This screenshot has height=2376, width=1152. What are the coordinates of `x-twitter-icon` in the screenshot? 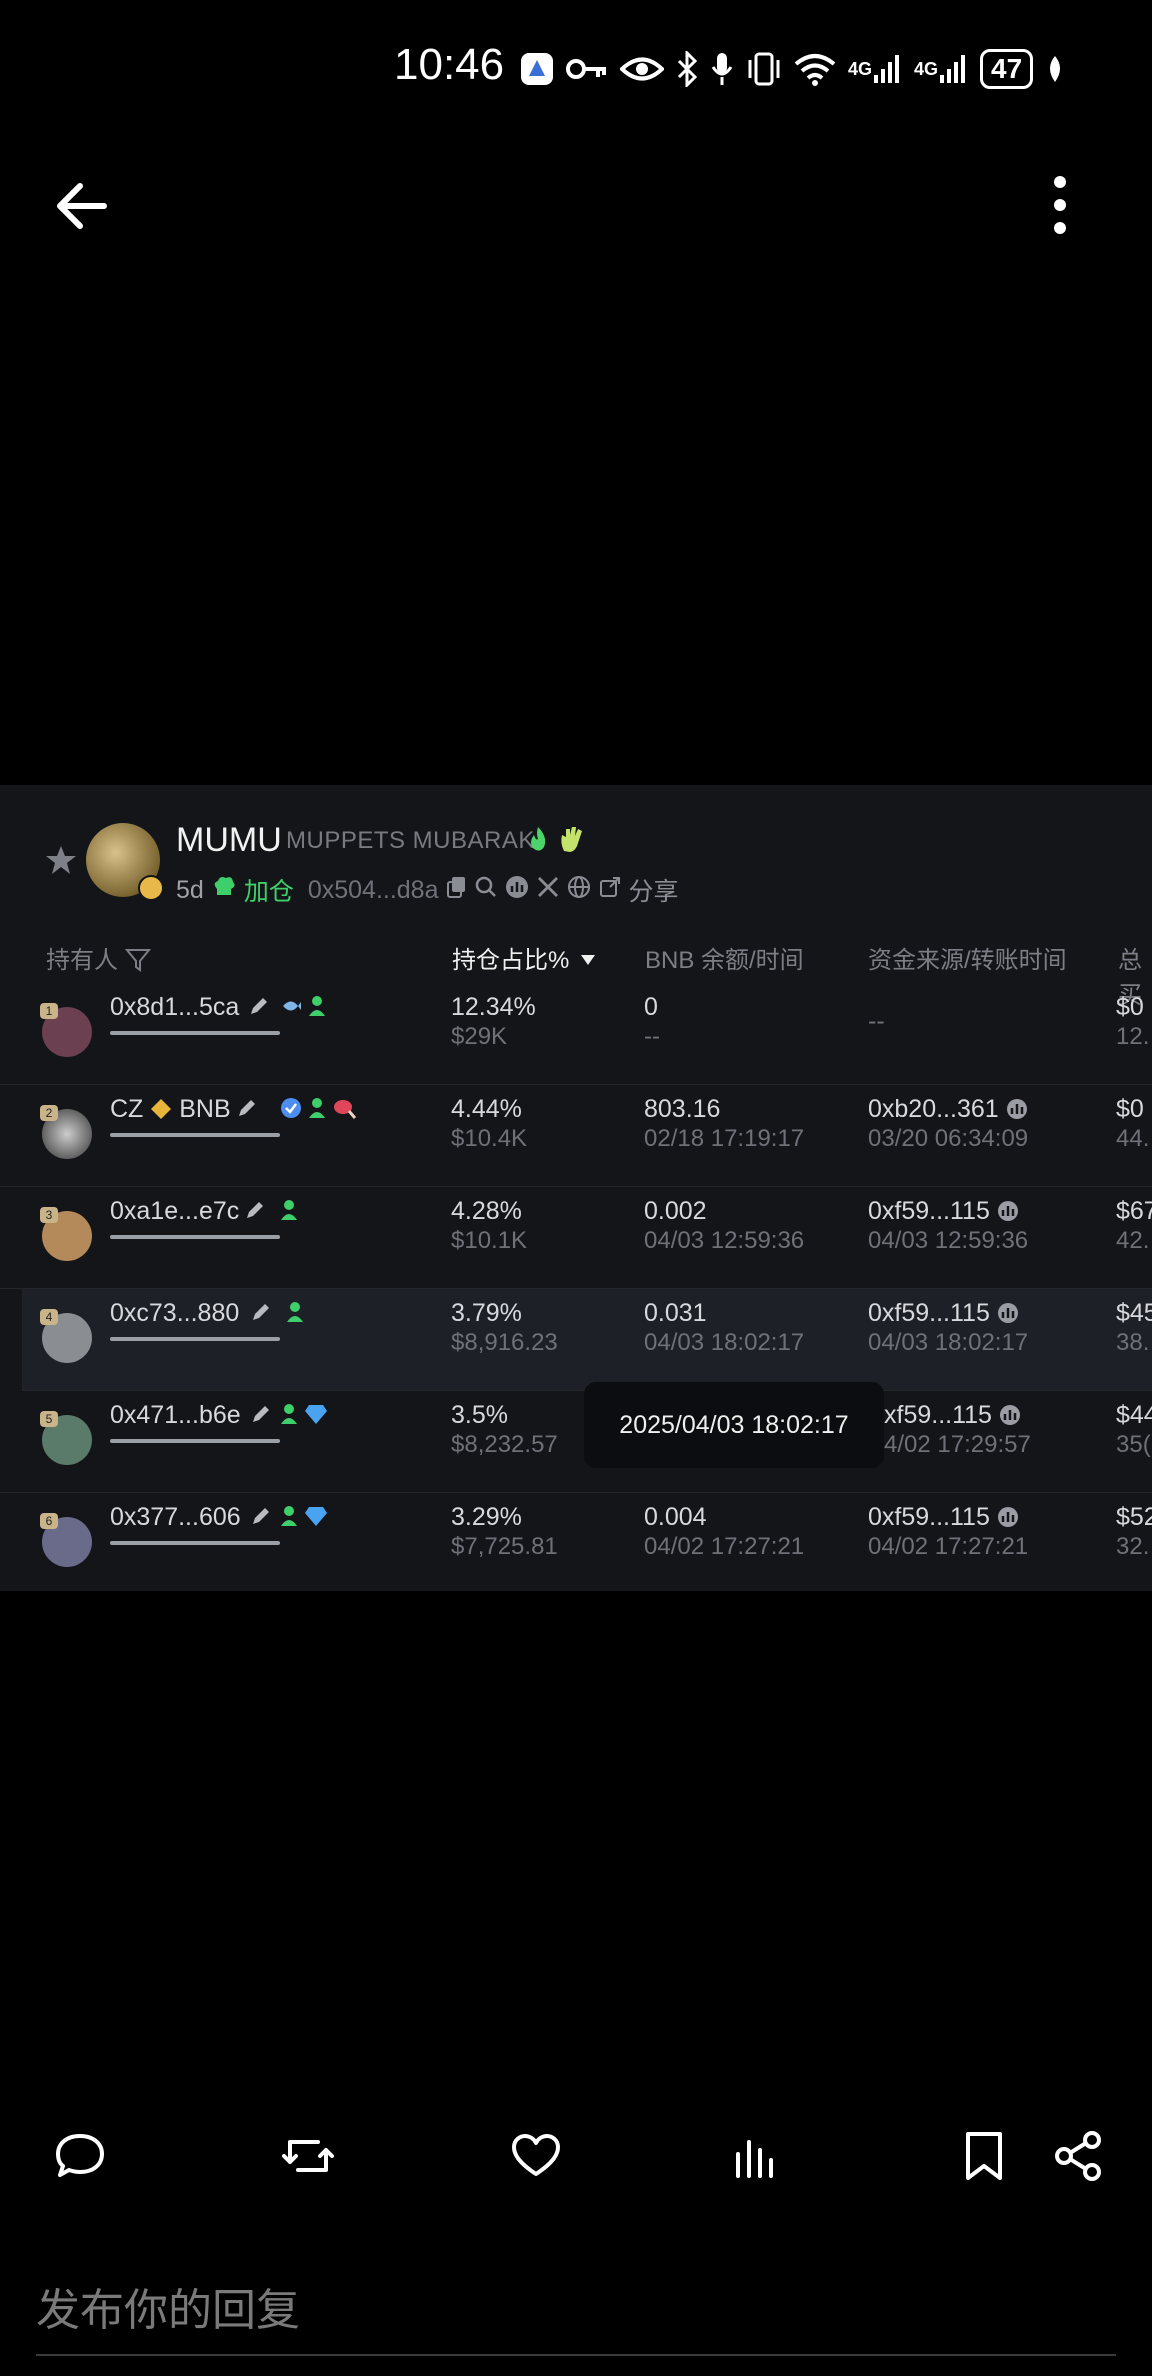 It's located at (548, 890).